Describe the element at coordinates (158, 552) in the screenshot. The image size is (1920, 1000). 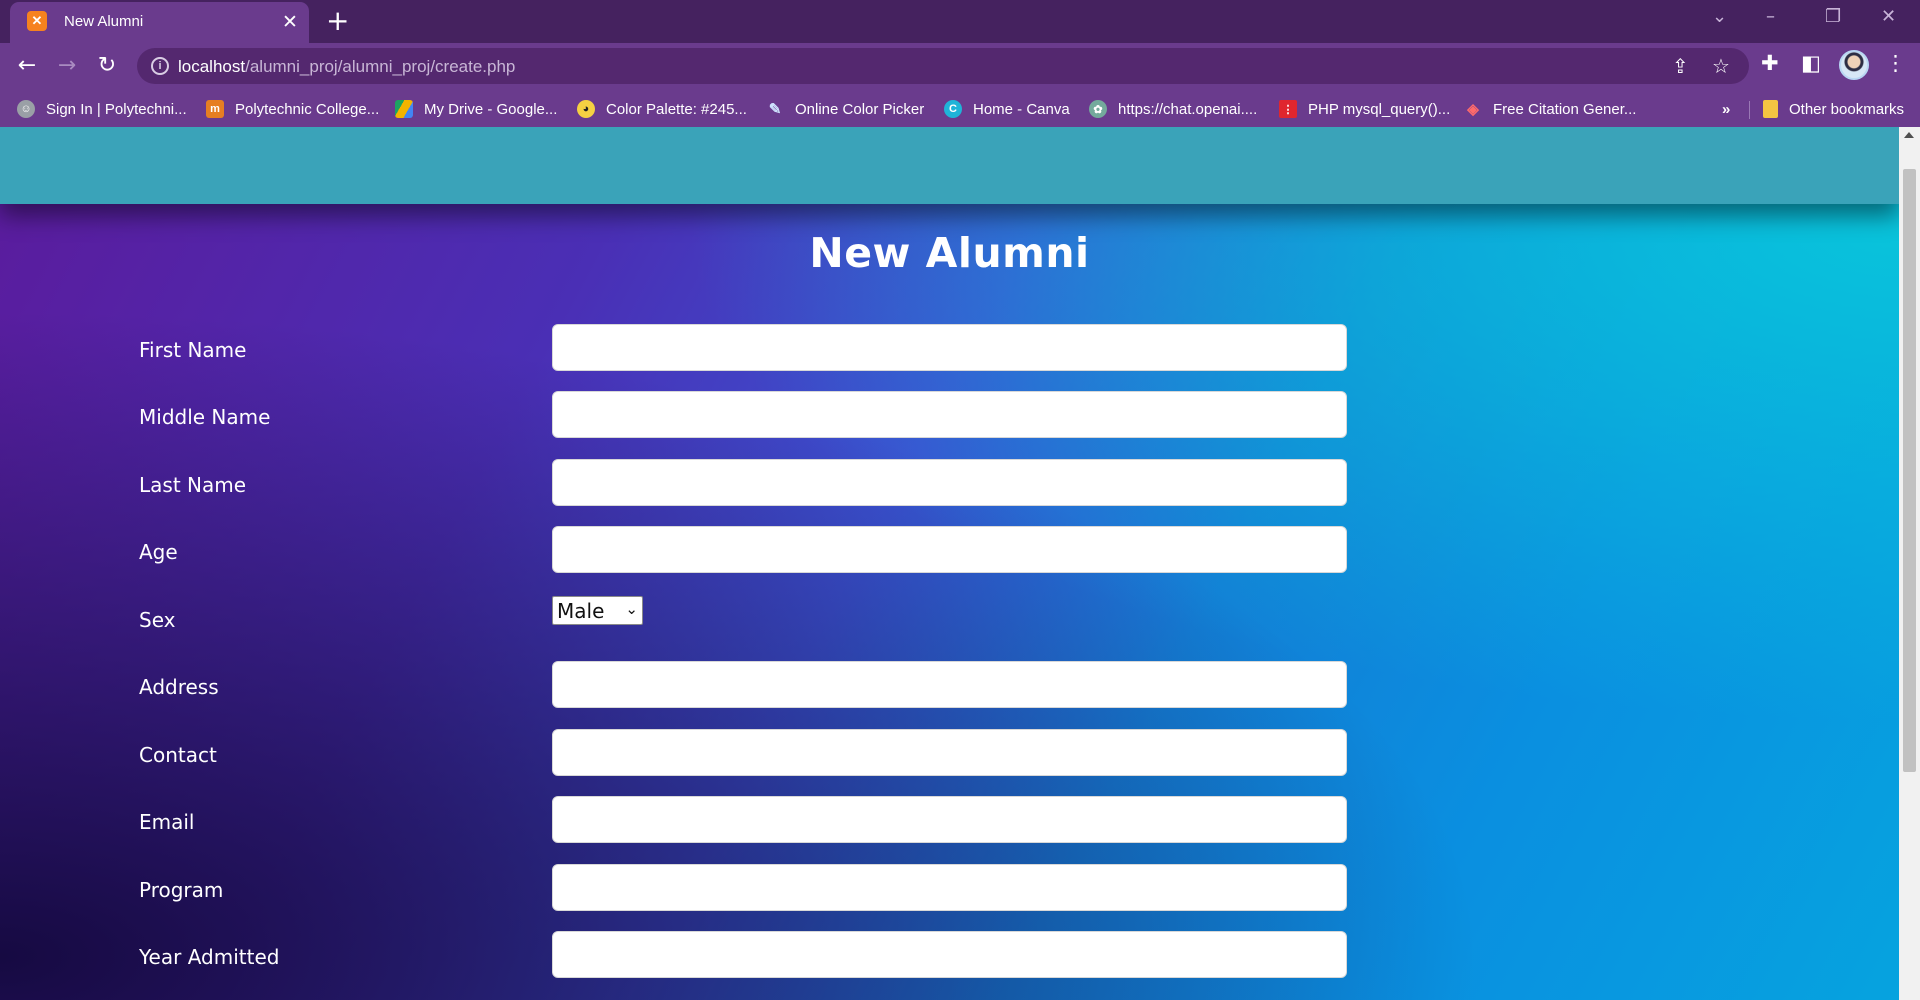
I see `age-label: Age` at that location.